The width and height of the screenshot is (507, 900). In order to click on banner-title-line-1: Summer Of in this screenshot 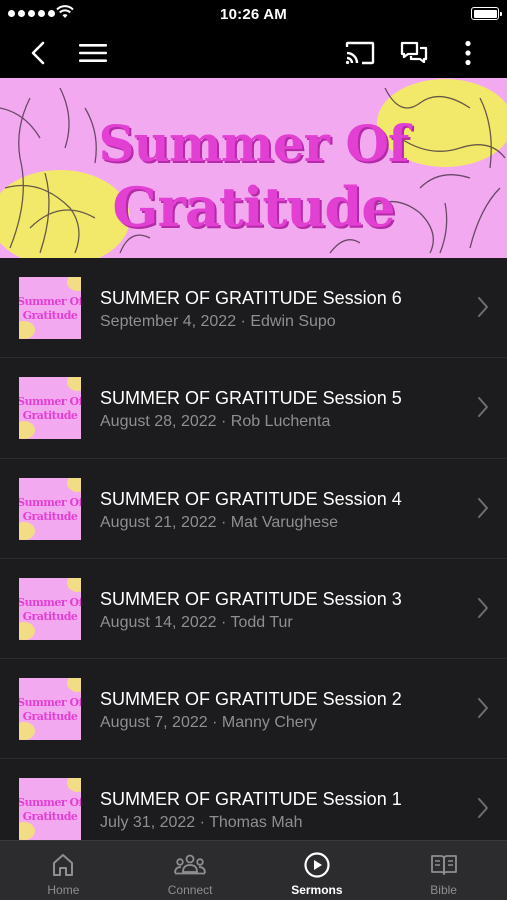, I will do `click(254, 143)`.